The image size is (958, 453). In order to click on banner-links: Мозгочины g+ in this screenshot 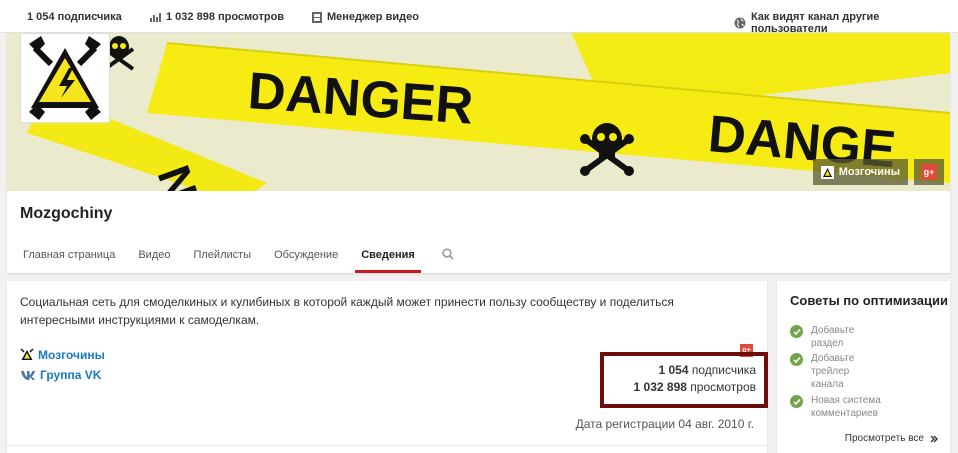, I will do `click(878, 172)`.